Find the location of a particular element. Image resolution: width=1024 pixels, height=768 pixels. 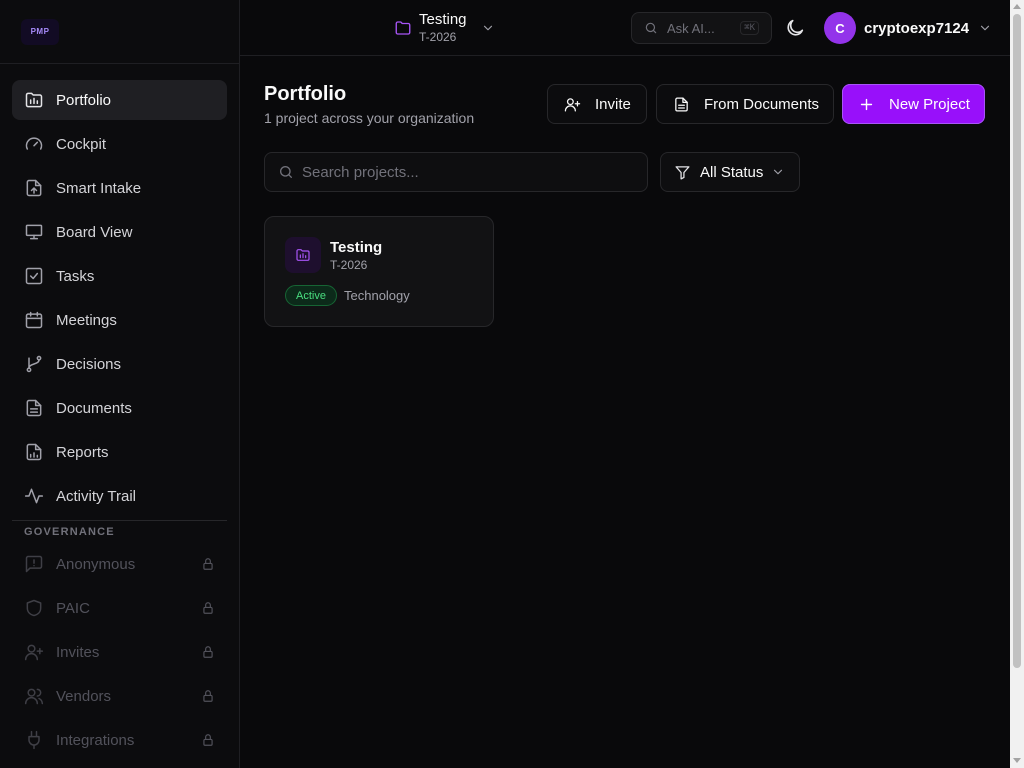

sidebar-item-vendors: Vendors is located at coordinates (119, 696).